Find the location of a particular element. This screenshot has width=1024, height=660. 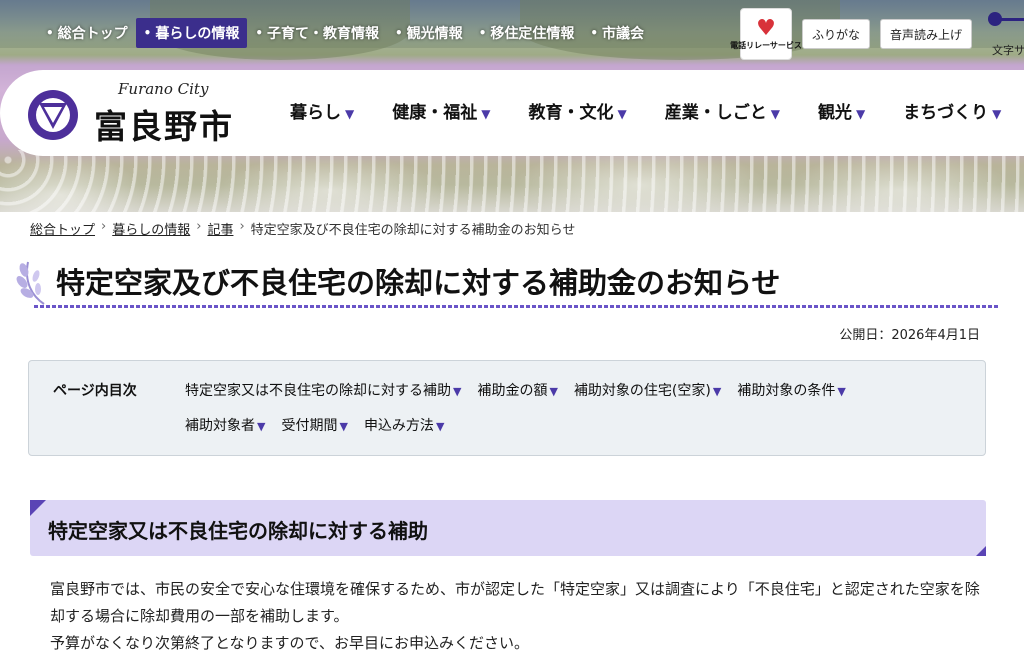

logo-english: Furano City is located at coordinates (163, 89).